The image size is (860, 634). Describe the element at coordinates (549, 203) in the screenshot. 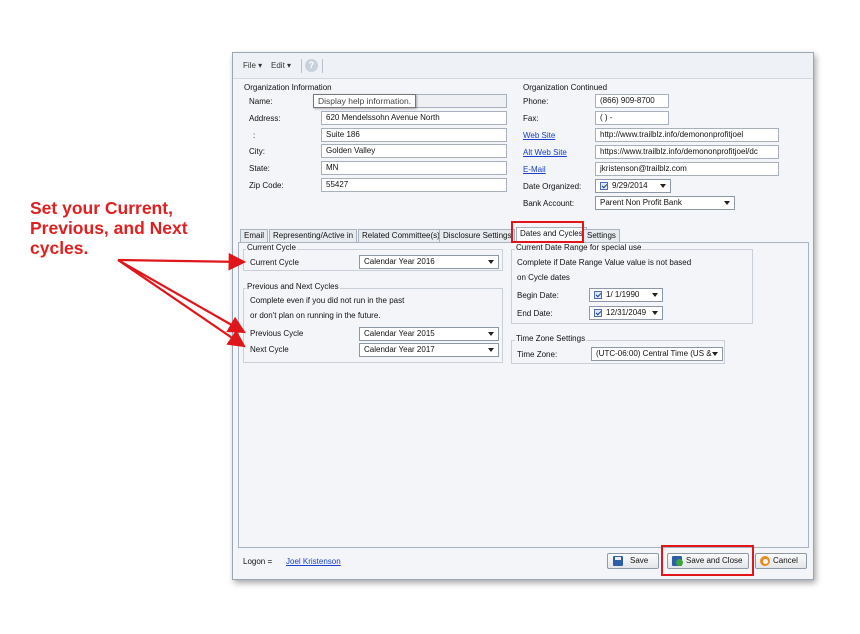

I see `bank-account-label: Bank Account:` at that location.